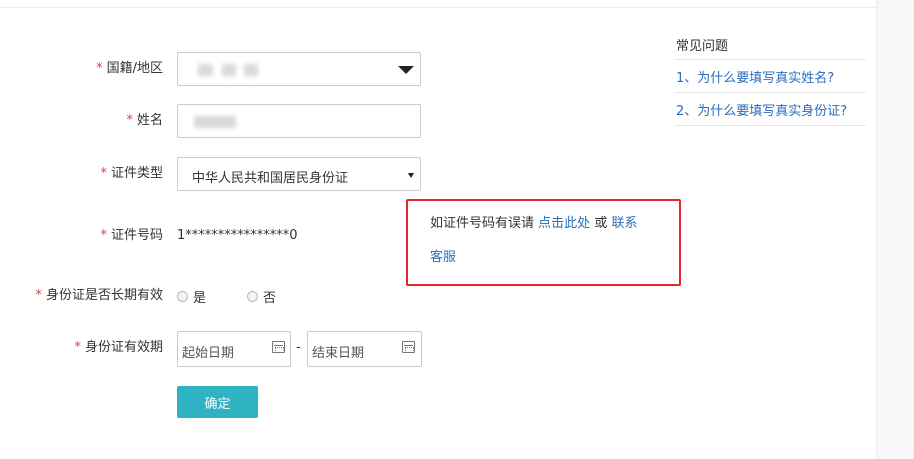 The height and width of the screenshot is (459, 914). What do you see at coordinates (761, 109) in the screenshot?
I see `faq-link-real-id: 2、为什么要填写真实身份证?` at bounding box center [761, 109].